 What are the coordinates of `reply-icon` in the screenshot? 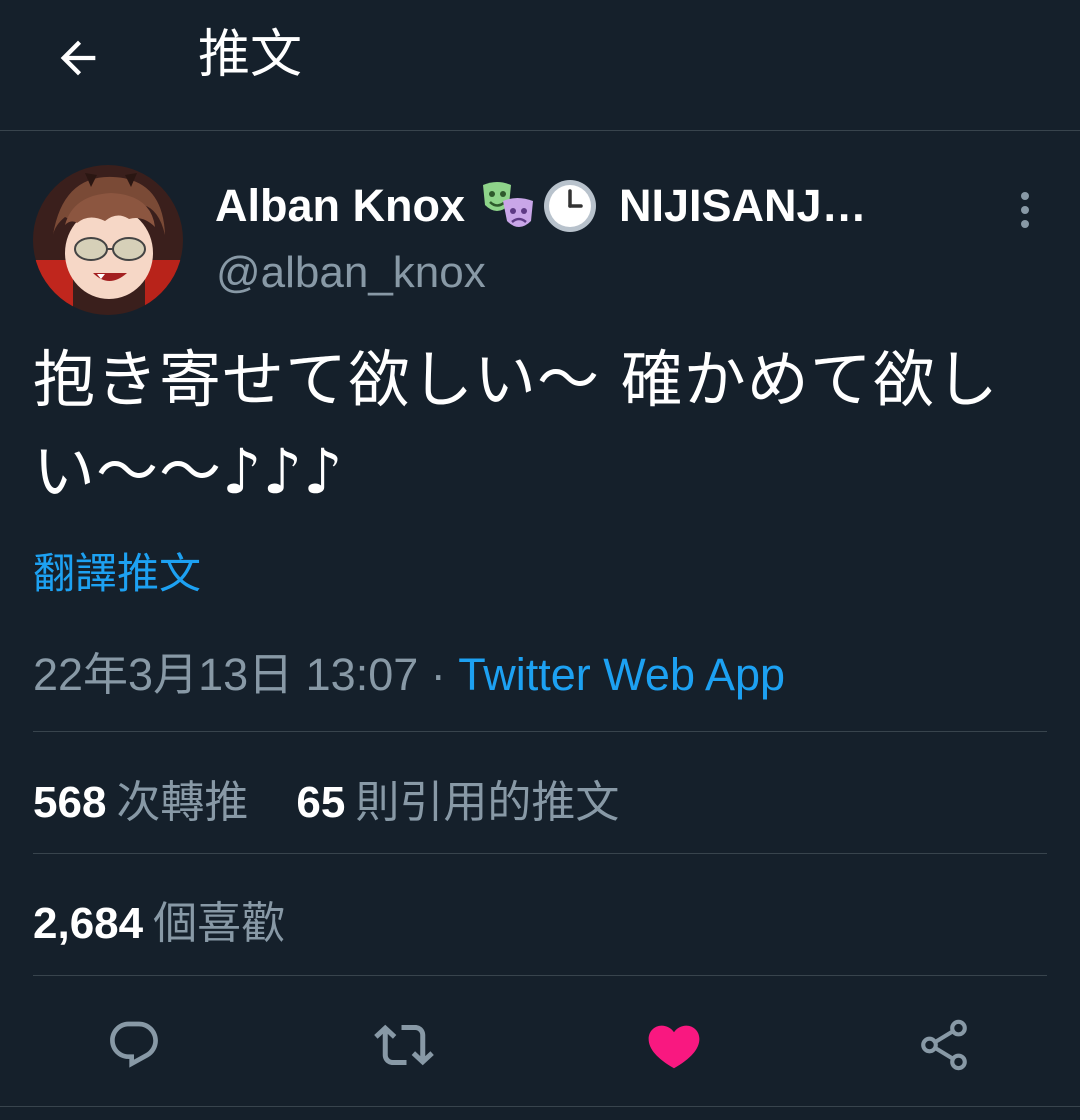 It's located at (134, 1044).